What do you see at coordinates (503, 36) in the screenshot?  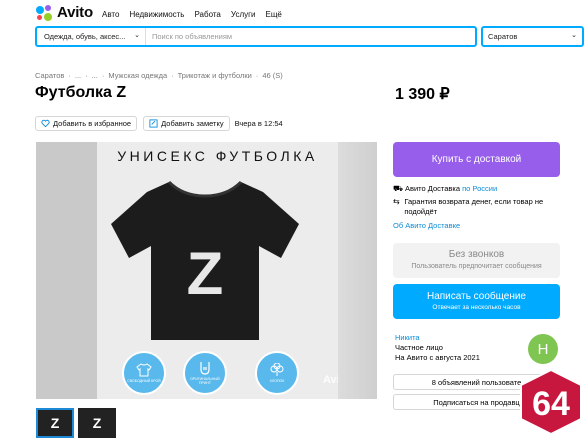 I see `city-select-label: Саратов` at bounding box center [503, 36].